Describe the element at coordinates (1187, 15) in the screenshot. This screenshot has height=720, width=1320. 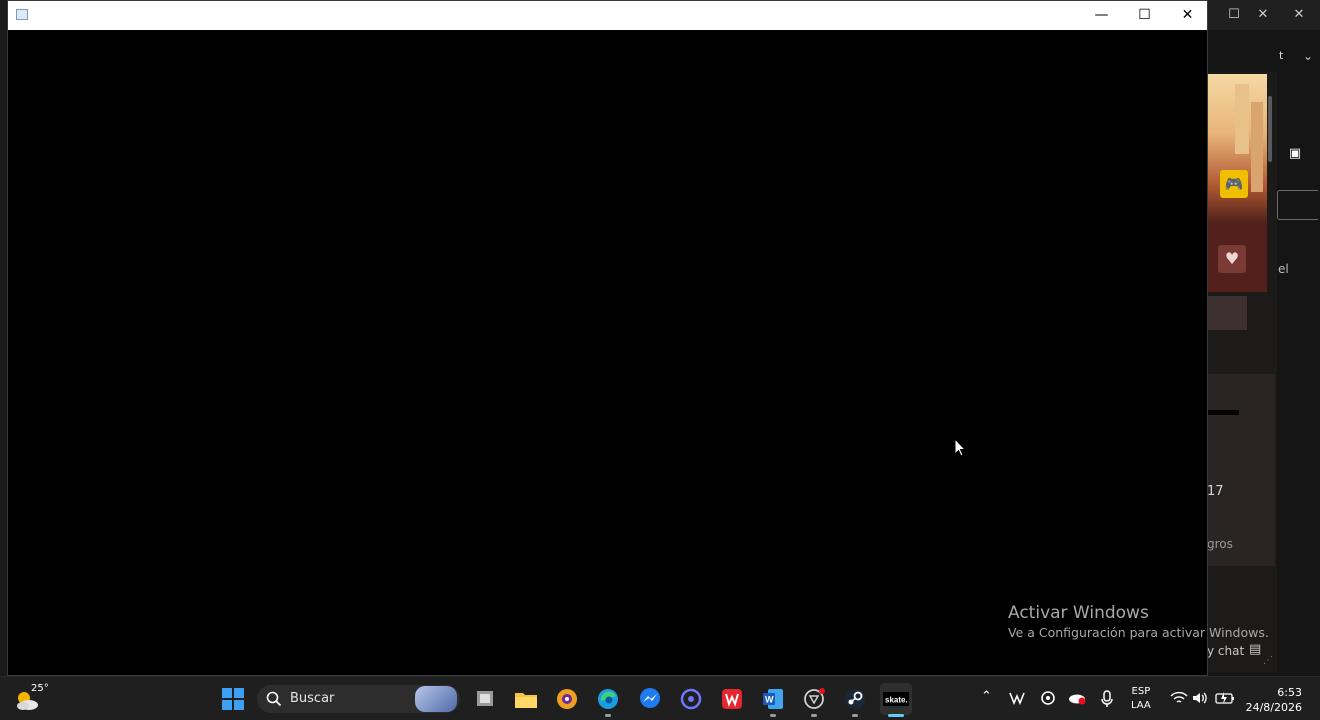
I see `close-button: ✕` at that location.